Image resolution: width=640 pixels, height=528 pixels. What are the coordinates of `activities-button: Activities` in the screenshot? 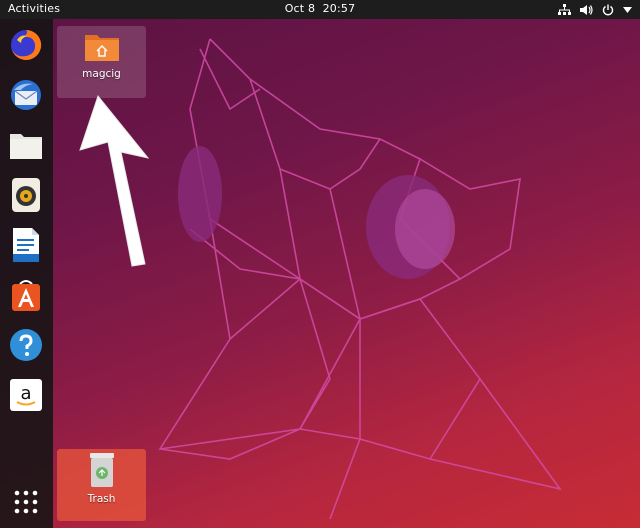 It's located at (34, 8).